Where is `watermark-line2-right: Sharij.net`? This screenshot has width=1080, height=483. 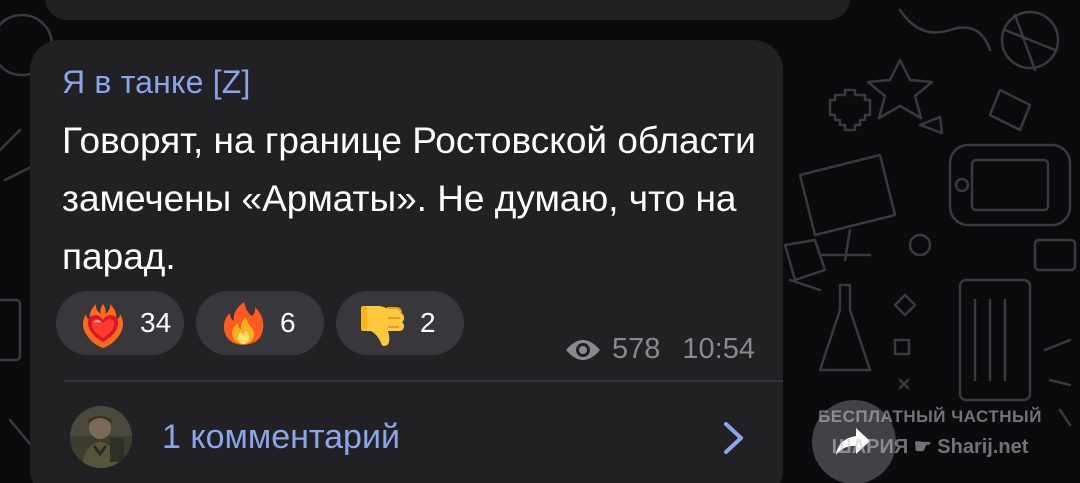
watermark-line2-right: Sharij.net is located at coordinates (983, 447).